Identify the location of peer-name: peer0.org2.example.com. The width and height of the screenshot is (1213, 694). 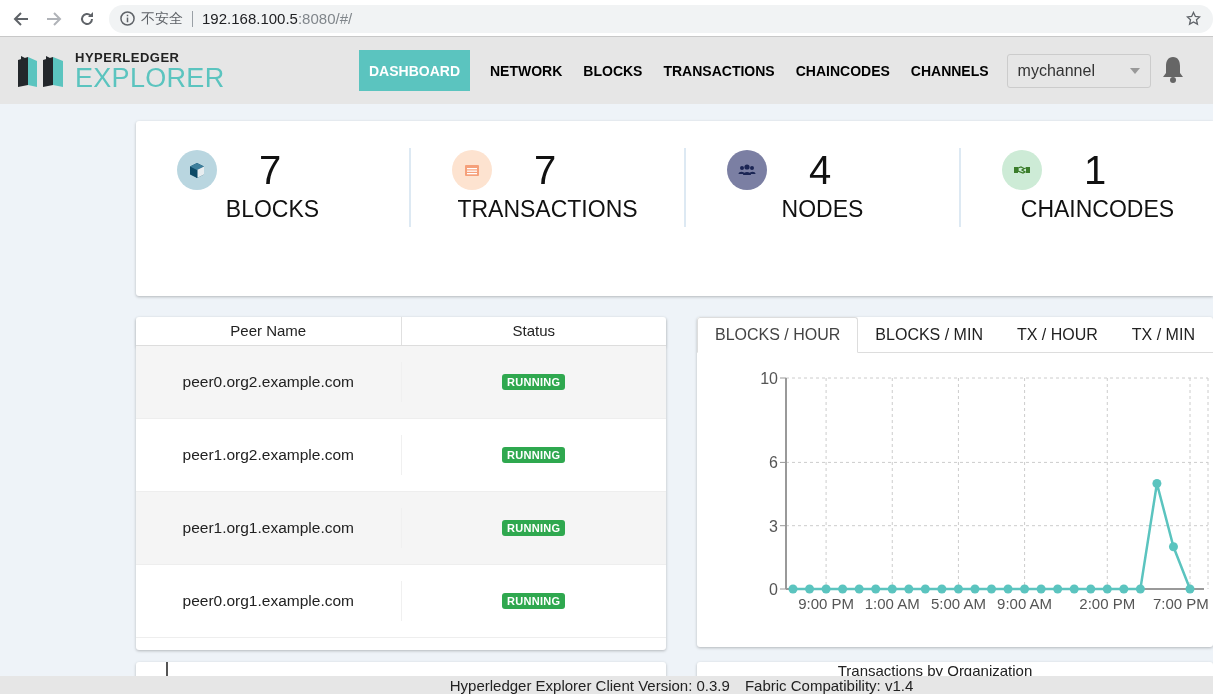
(268, 382).